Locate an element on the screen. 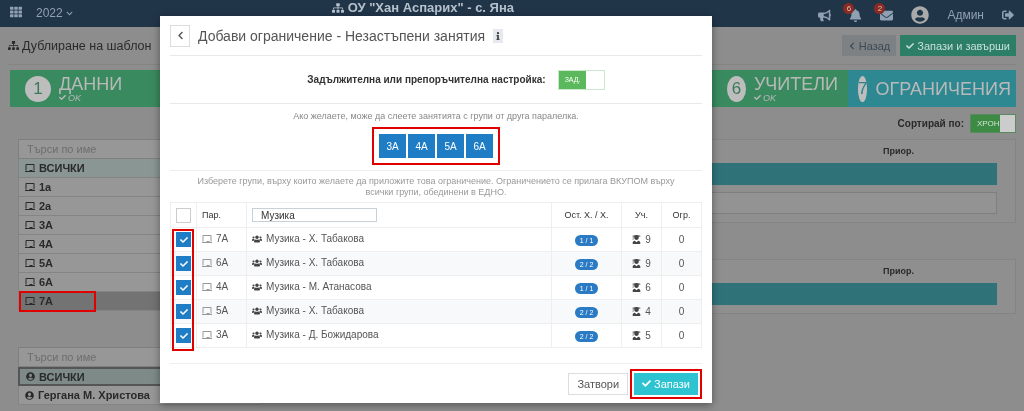 This screenshot has width=1024, height=411. table-cell: Музика - М. Атанасова is located at coordinates (319, 287).